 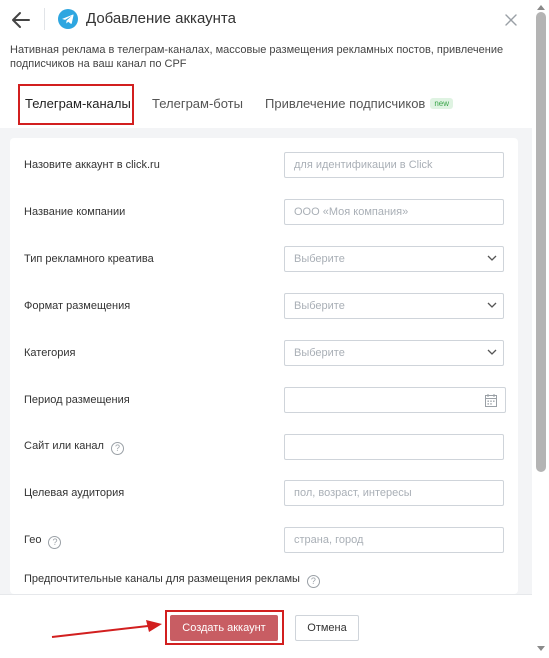 I want to click on tab-highlight-box, so click(x=76, y=104).